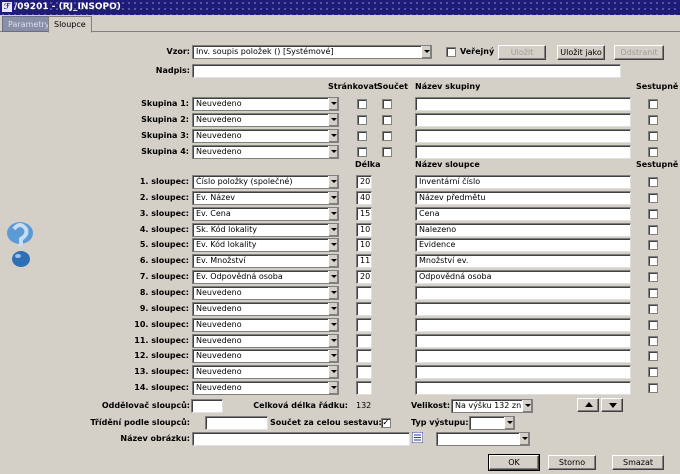 The width and height of the screenshot is (680, 474). I want to click on ok-button: OK, so click(514, 462).